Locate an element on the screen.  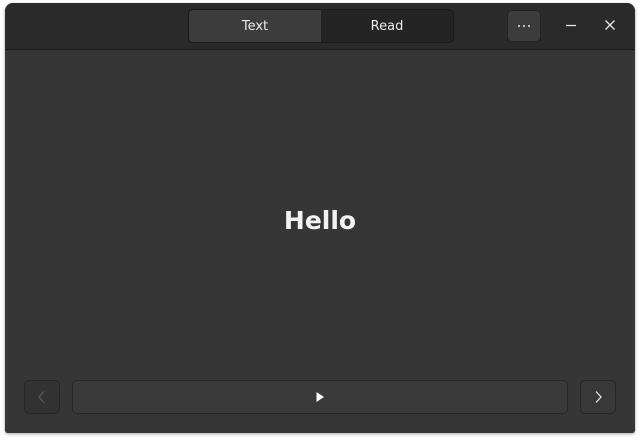
tab-text: Text is located at coordinates (255, 26).